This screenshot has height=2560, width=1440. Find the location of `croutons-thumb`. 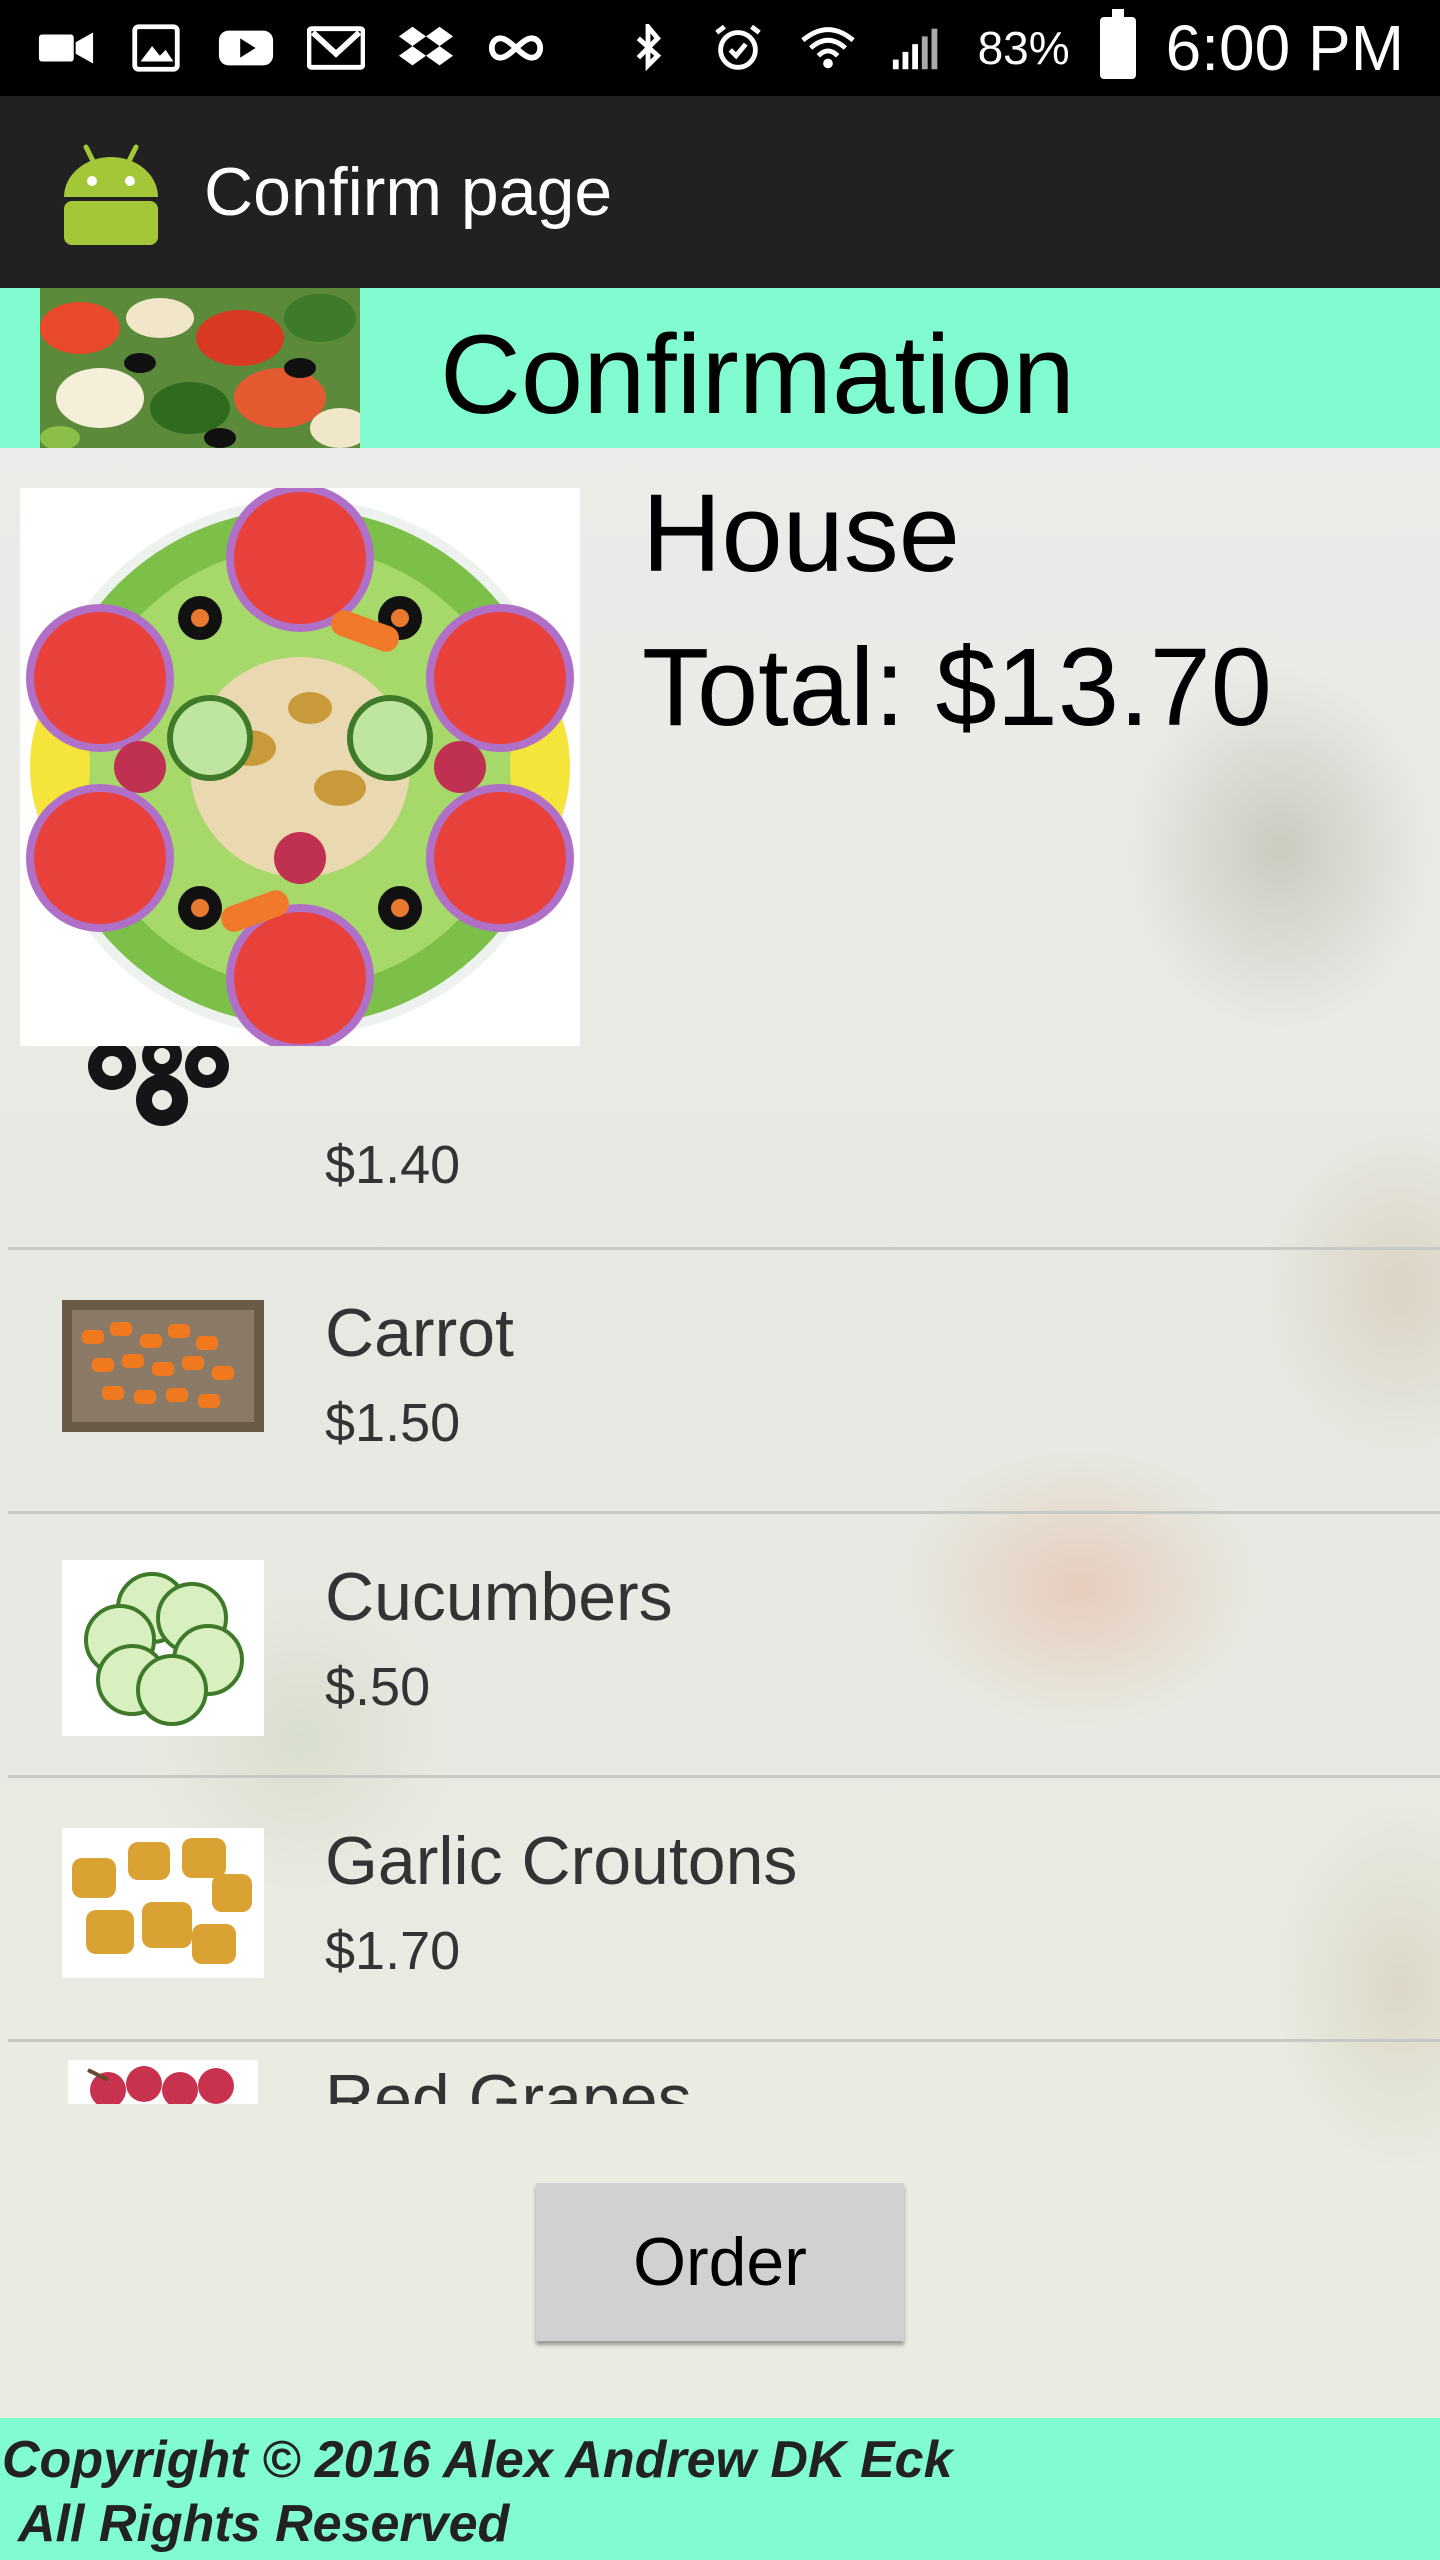

croutons-thumb is located at coordinates (163, 1903).